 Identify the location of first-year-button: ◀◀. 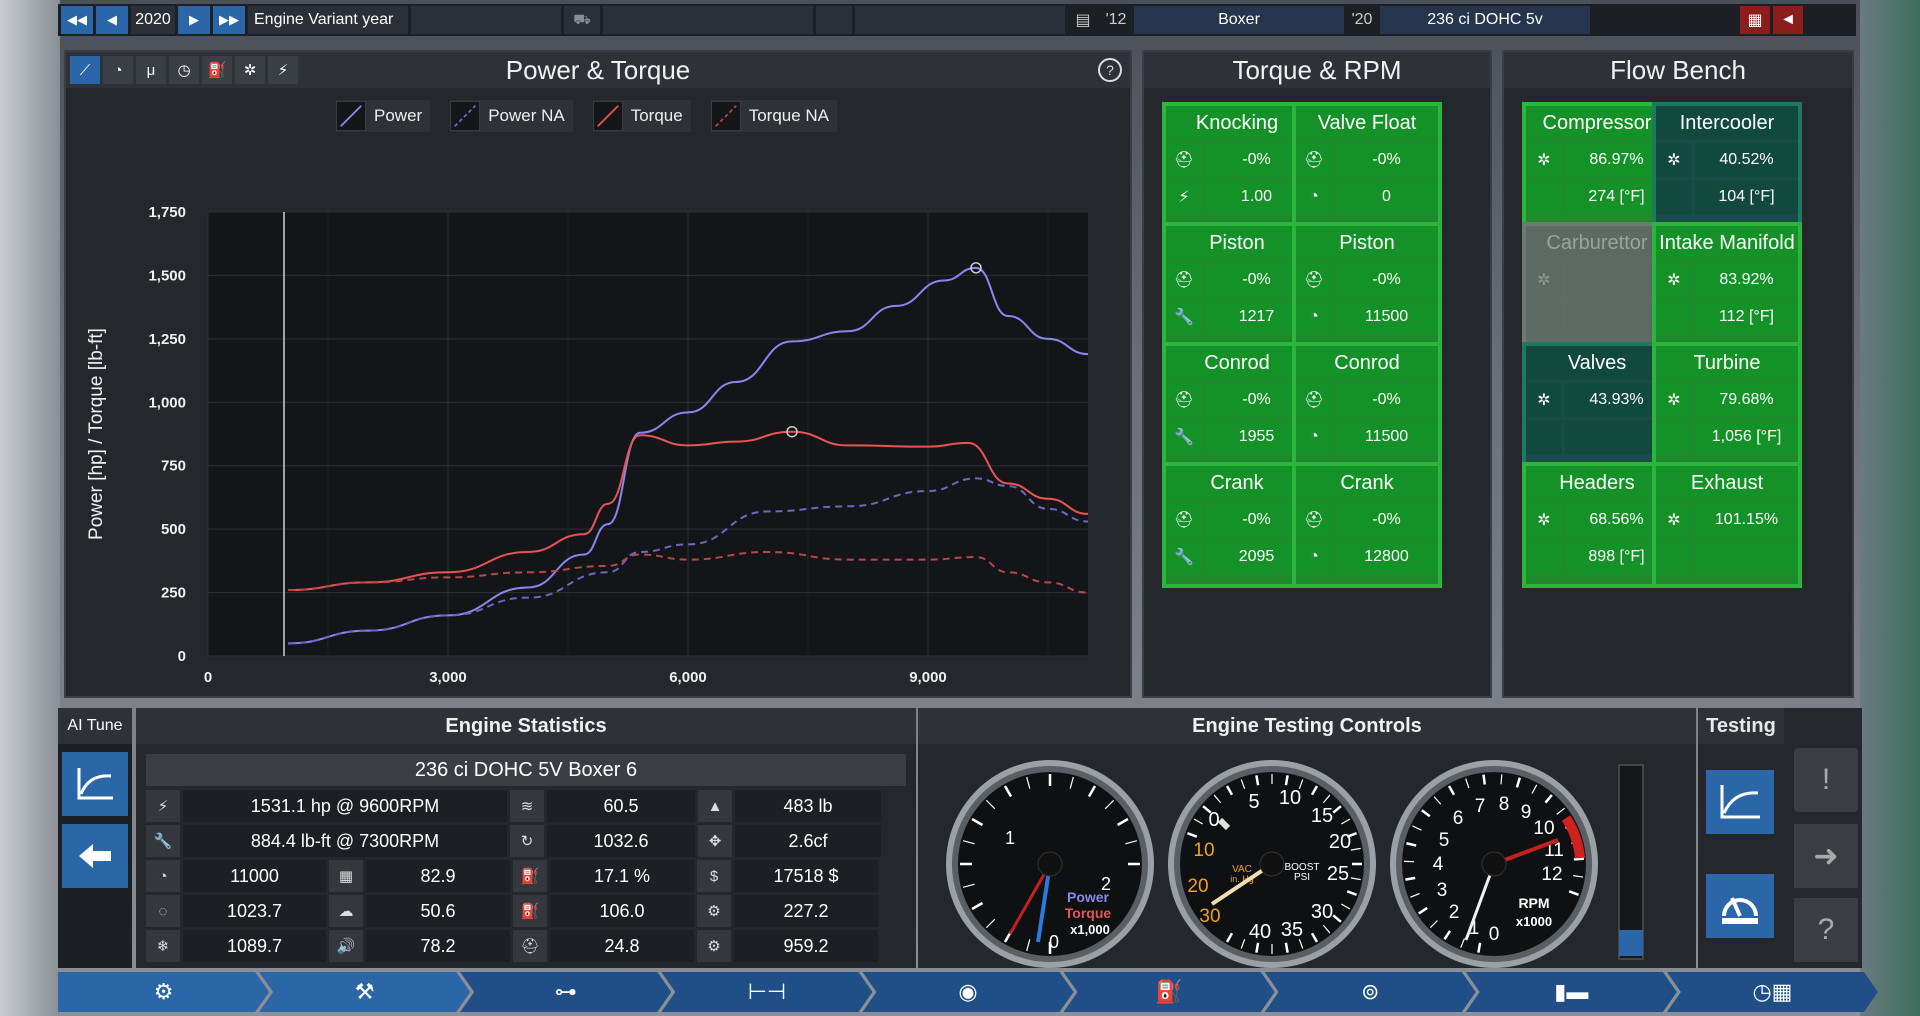
(77, 20).